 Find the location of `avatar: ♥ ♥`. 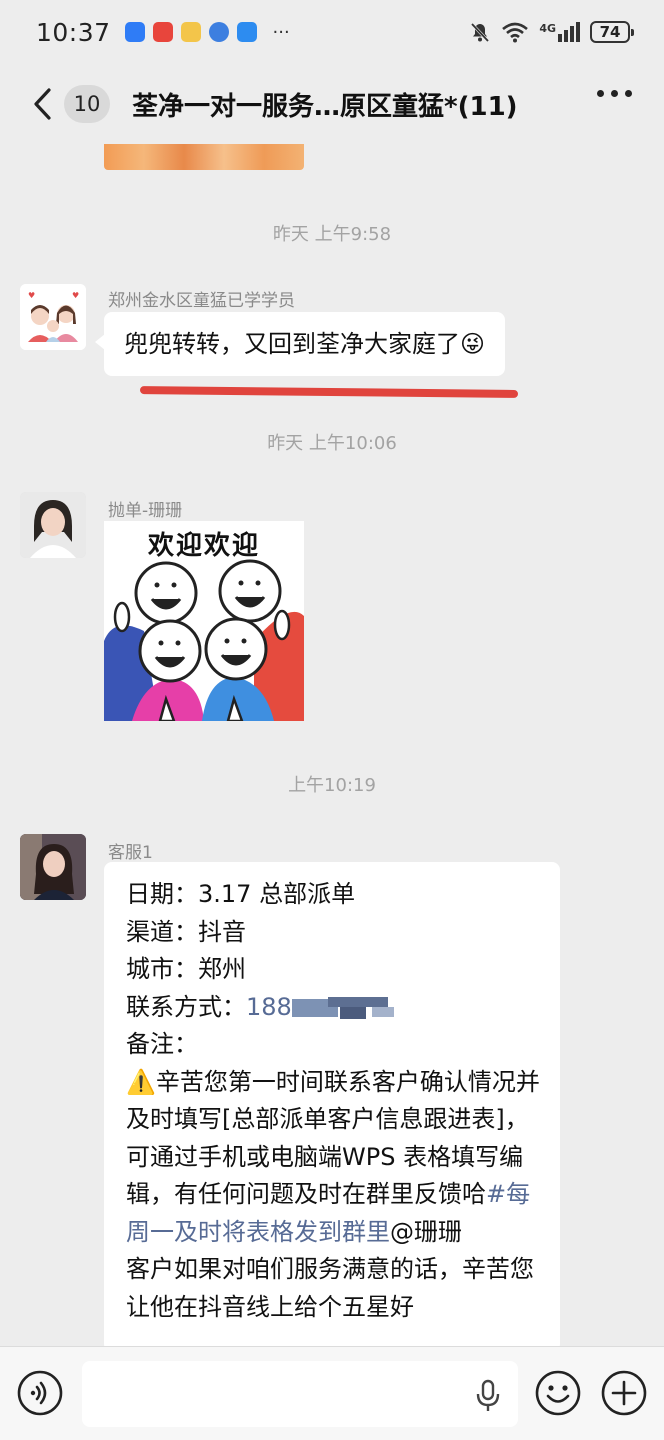

avatar: ♥ ♥ is located at coordinates (53, 317).